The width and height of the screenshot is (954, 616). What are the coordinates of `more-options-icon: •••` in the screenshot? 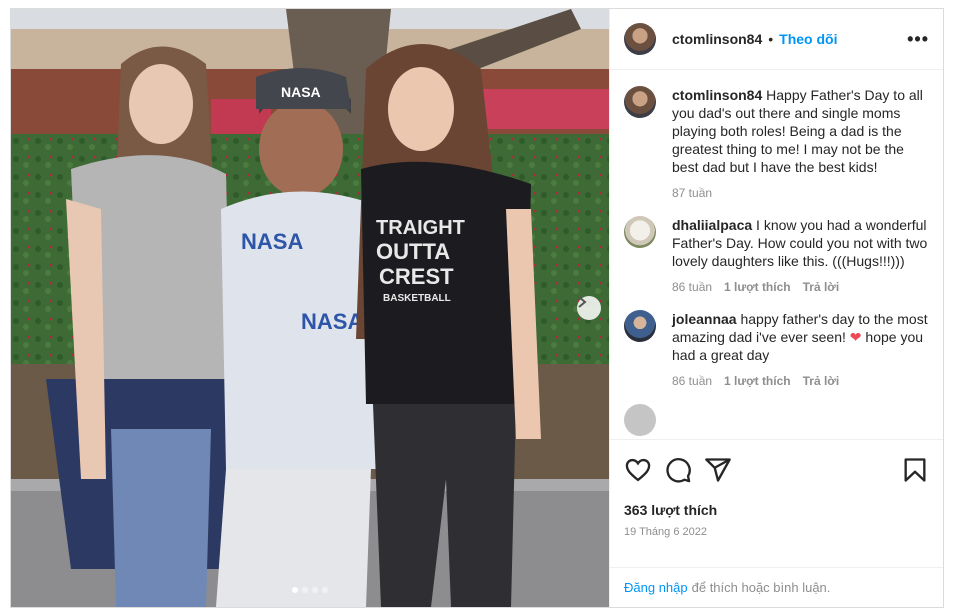 It's located at (918, 39).